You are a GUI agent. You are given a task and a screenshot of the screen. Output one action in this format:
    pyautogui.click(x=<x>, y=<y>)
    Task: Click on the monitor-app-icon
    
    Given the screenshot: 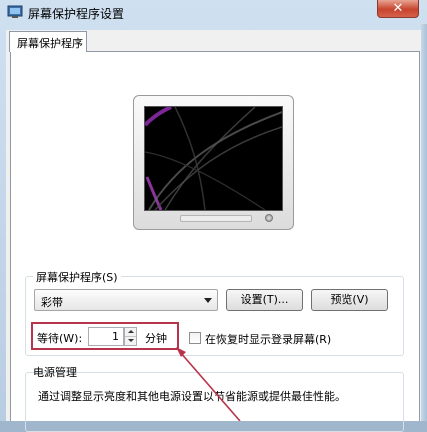 What is the action you would take?
    pyautogui.click(x=15, y=11)
    